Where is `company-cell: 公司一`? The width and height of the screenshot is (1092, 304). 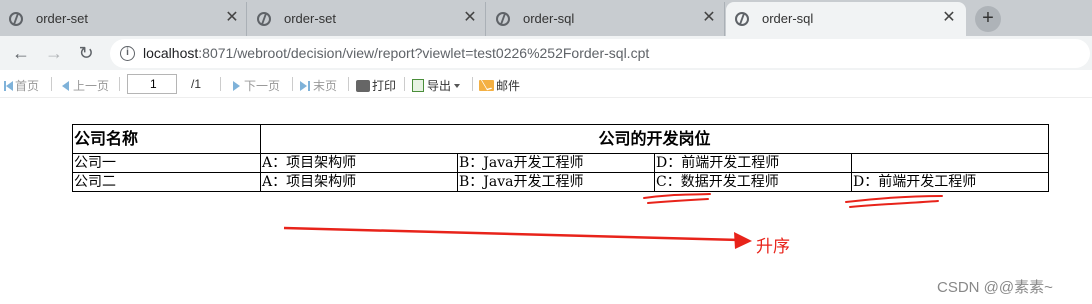 company-cell: 公司一 is located at coordinates (166, 163).